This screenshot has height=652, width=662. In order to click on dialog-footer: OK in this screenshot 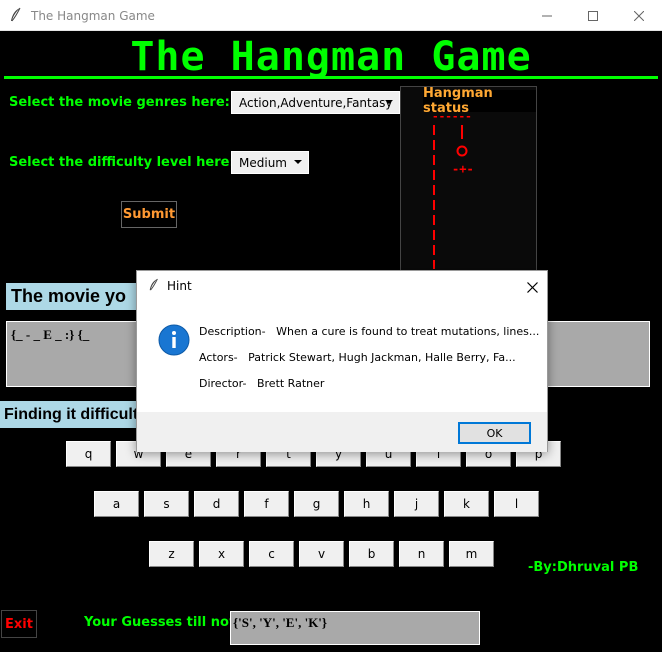, I will do `click(342, 432)`.